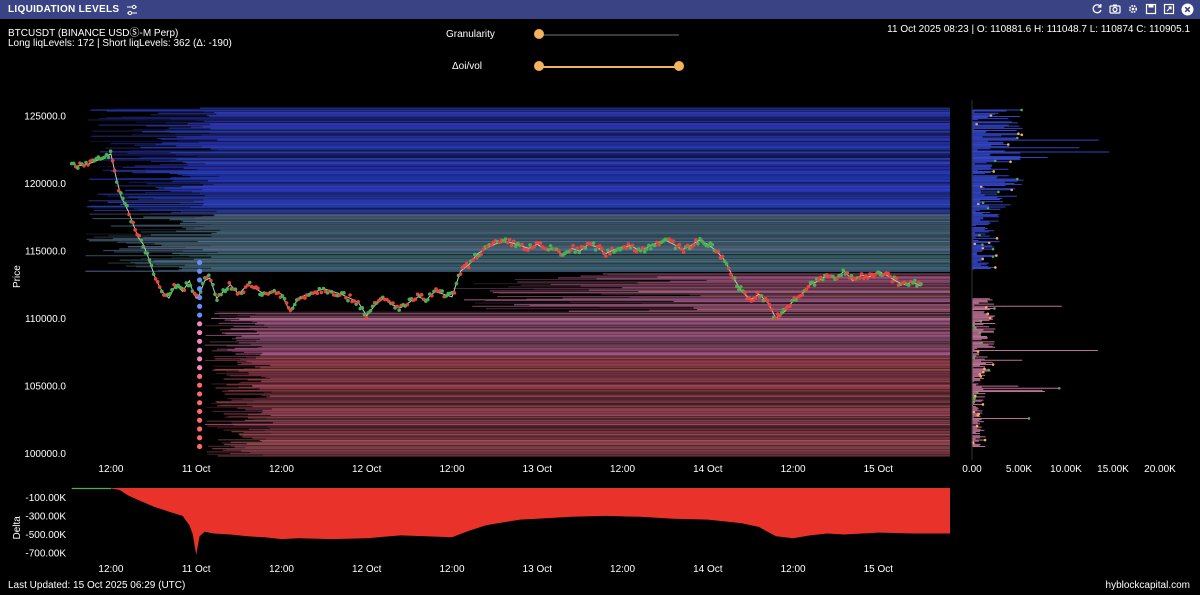 The image size is (1200, 595). What do you see at coordinates (45, 184) in the screenshot?
I see `price-tick-label: 120000.0` at bounding box center [45, 184].